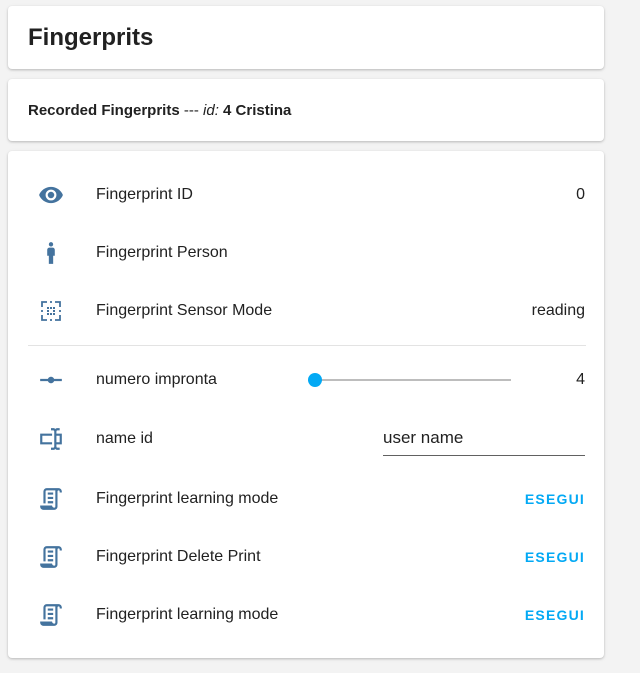 The width and height of the screenshot is (640, 673). I want to click on entity-row-name-id: name id, so click(306, 439).